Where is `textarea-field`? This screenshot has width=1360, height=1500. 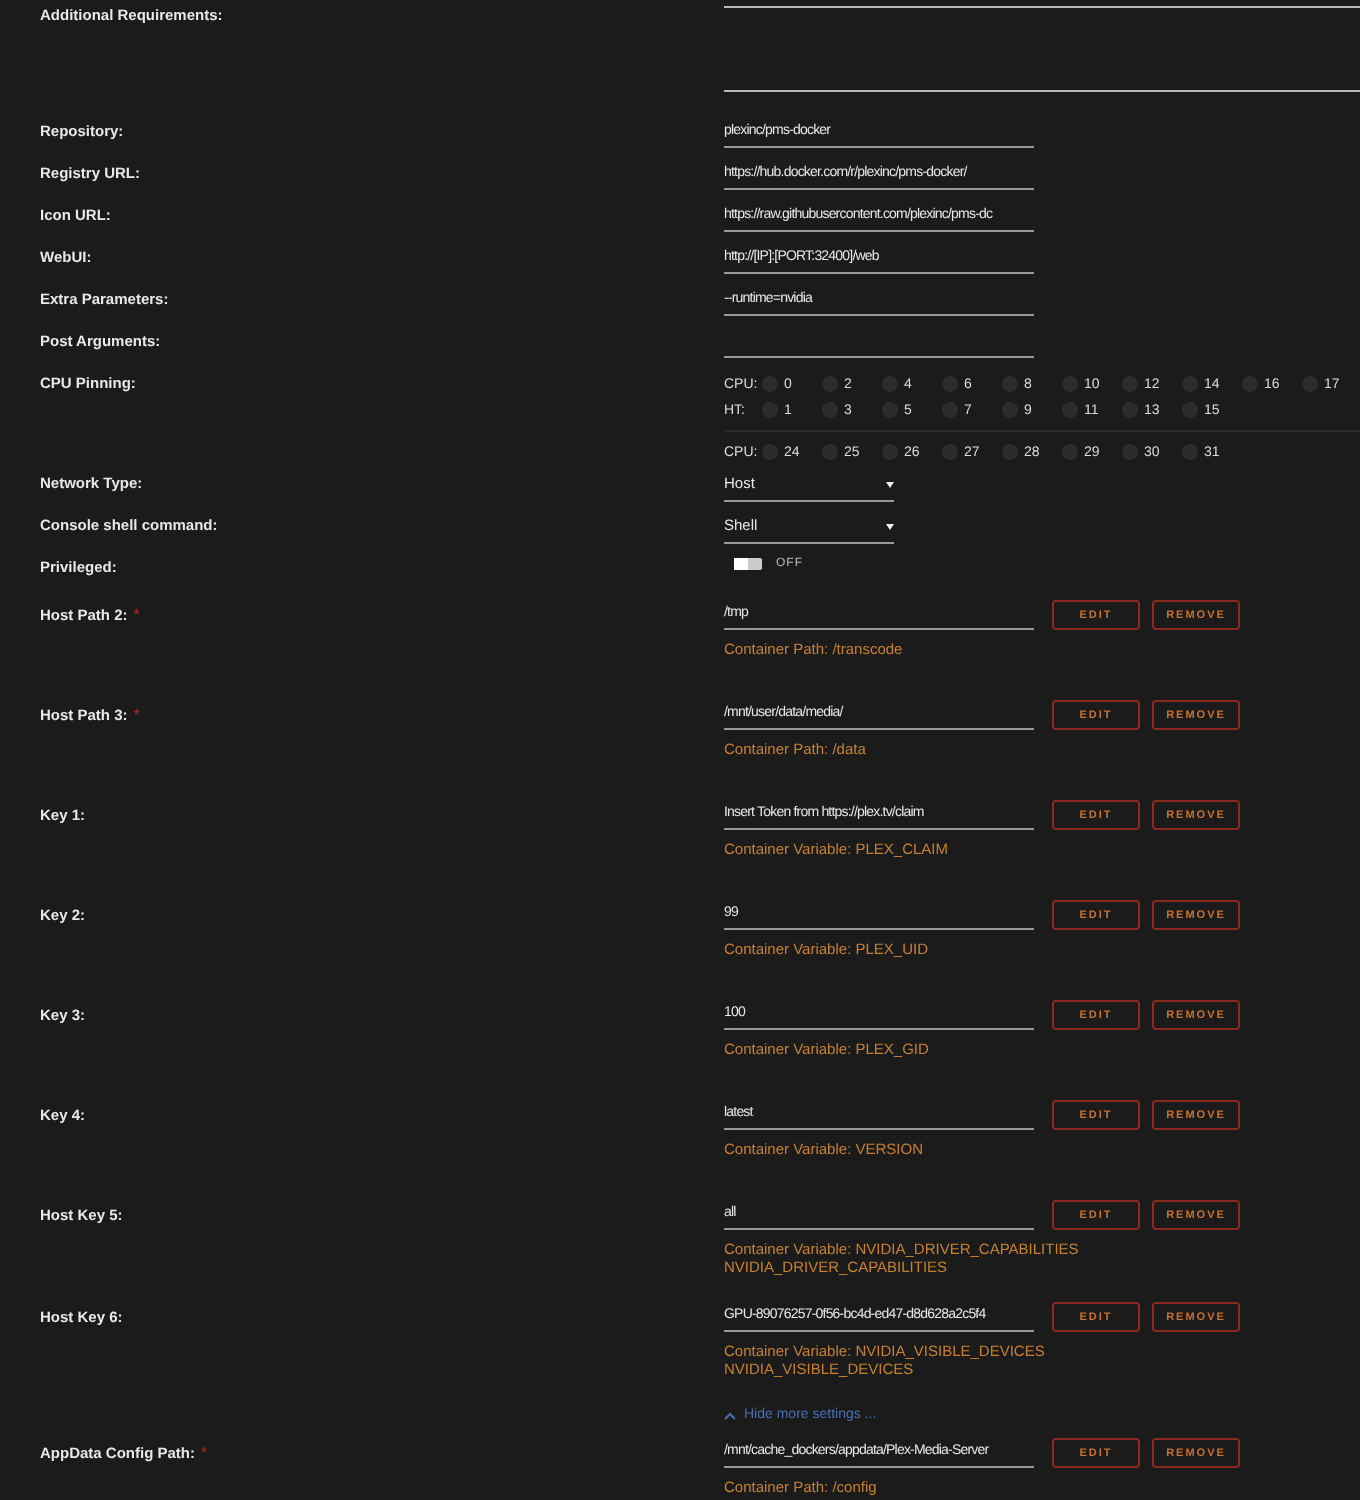
textarea-field is located at coordinates (1042, 49).